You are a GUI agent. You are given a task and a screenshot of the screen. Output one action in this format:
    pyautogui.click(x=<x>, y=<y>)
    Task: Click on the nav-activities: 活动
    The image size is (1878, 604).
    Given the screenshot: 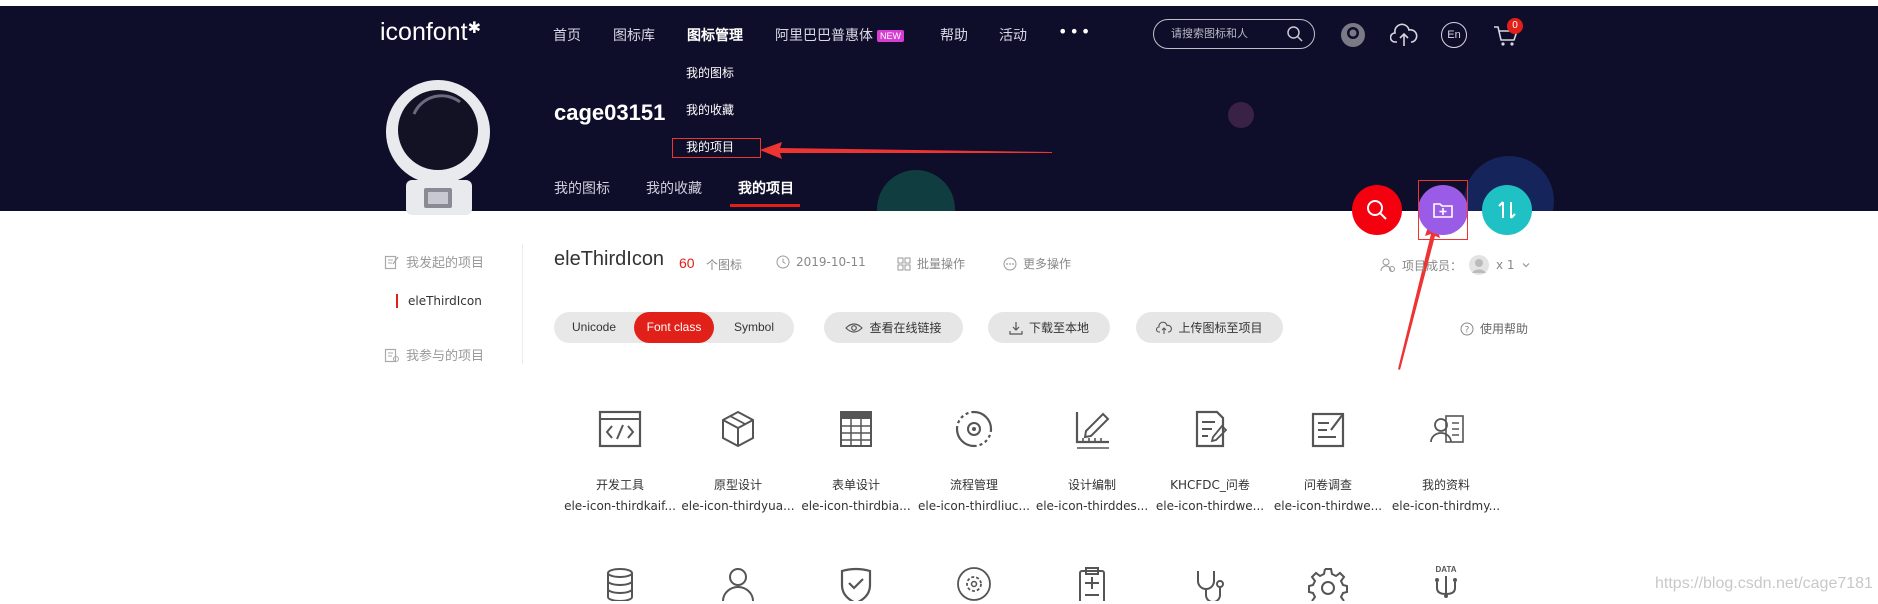 What is the action you would take?
    pyautogui.click(x=1013, y=35)
    